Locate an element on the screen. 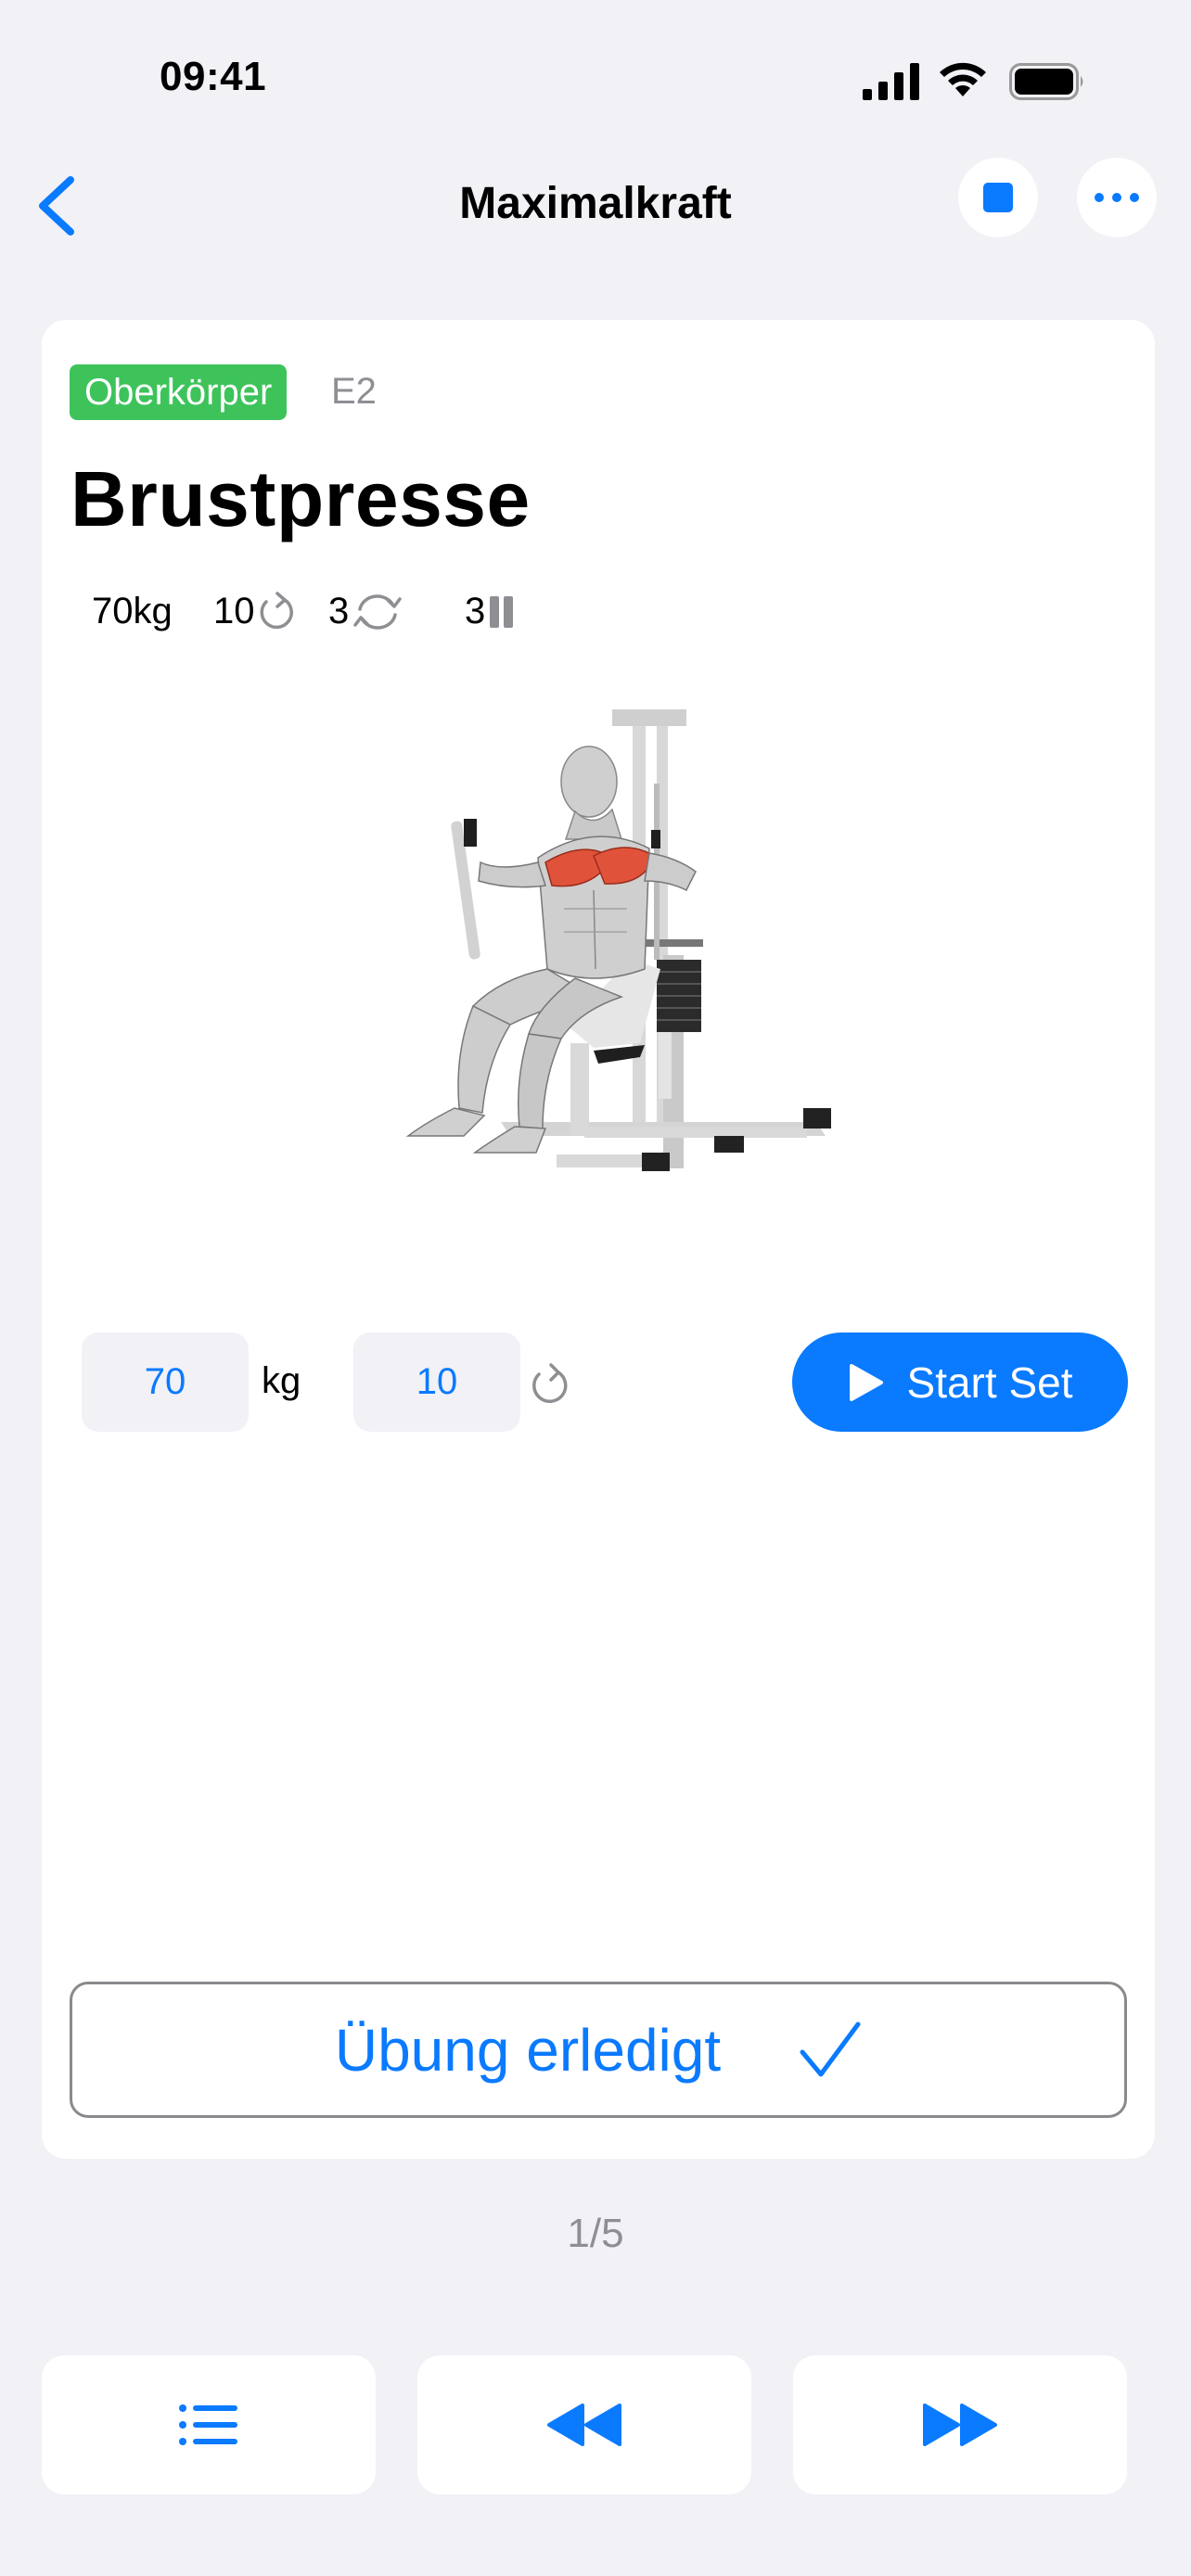  stat-weight: 70kg is located at coordinates (132, 611).